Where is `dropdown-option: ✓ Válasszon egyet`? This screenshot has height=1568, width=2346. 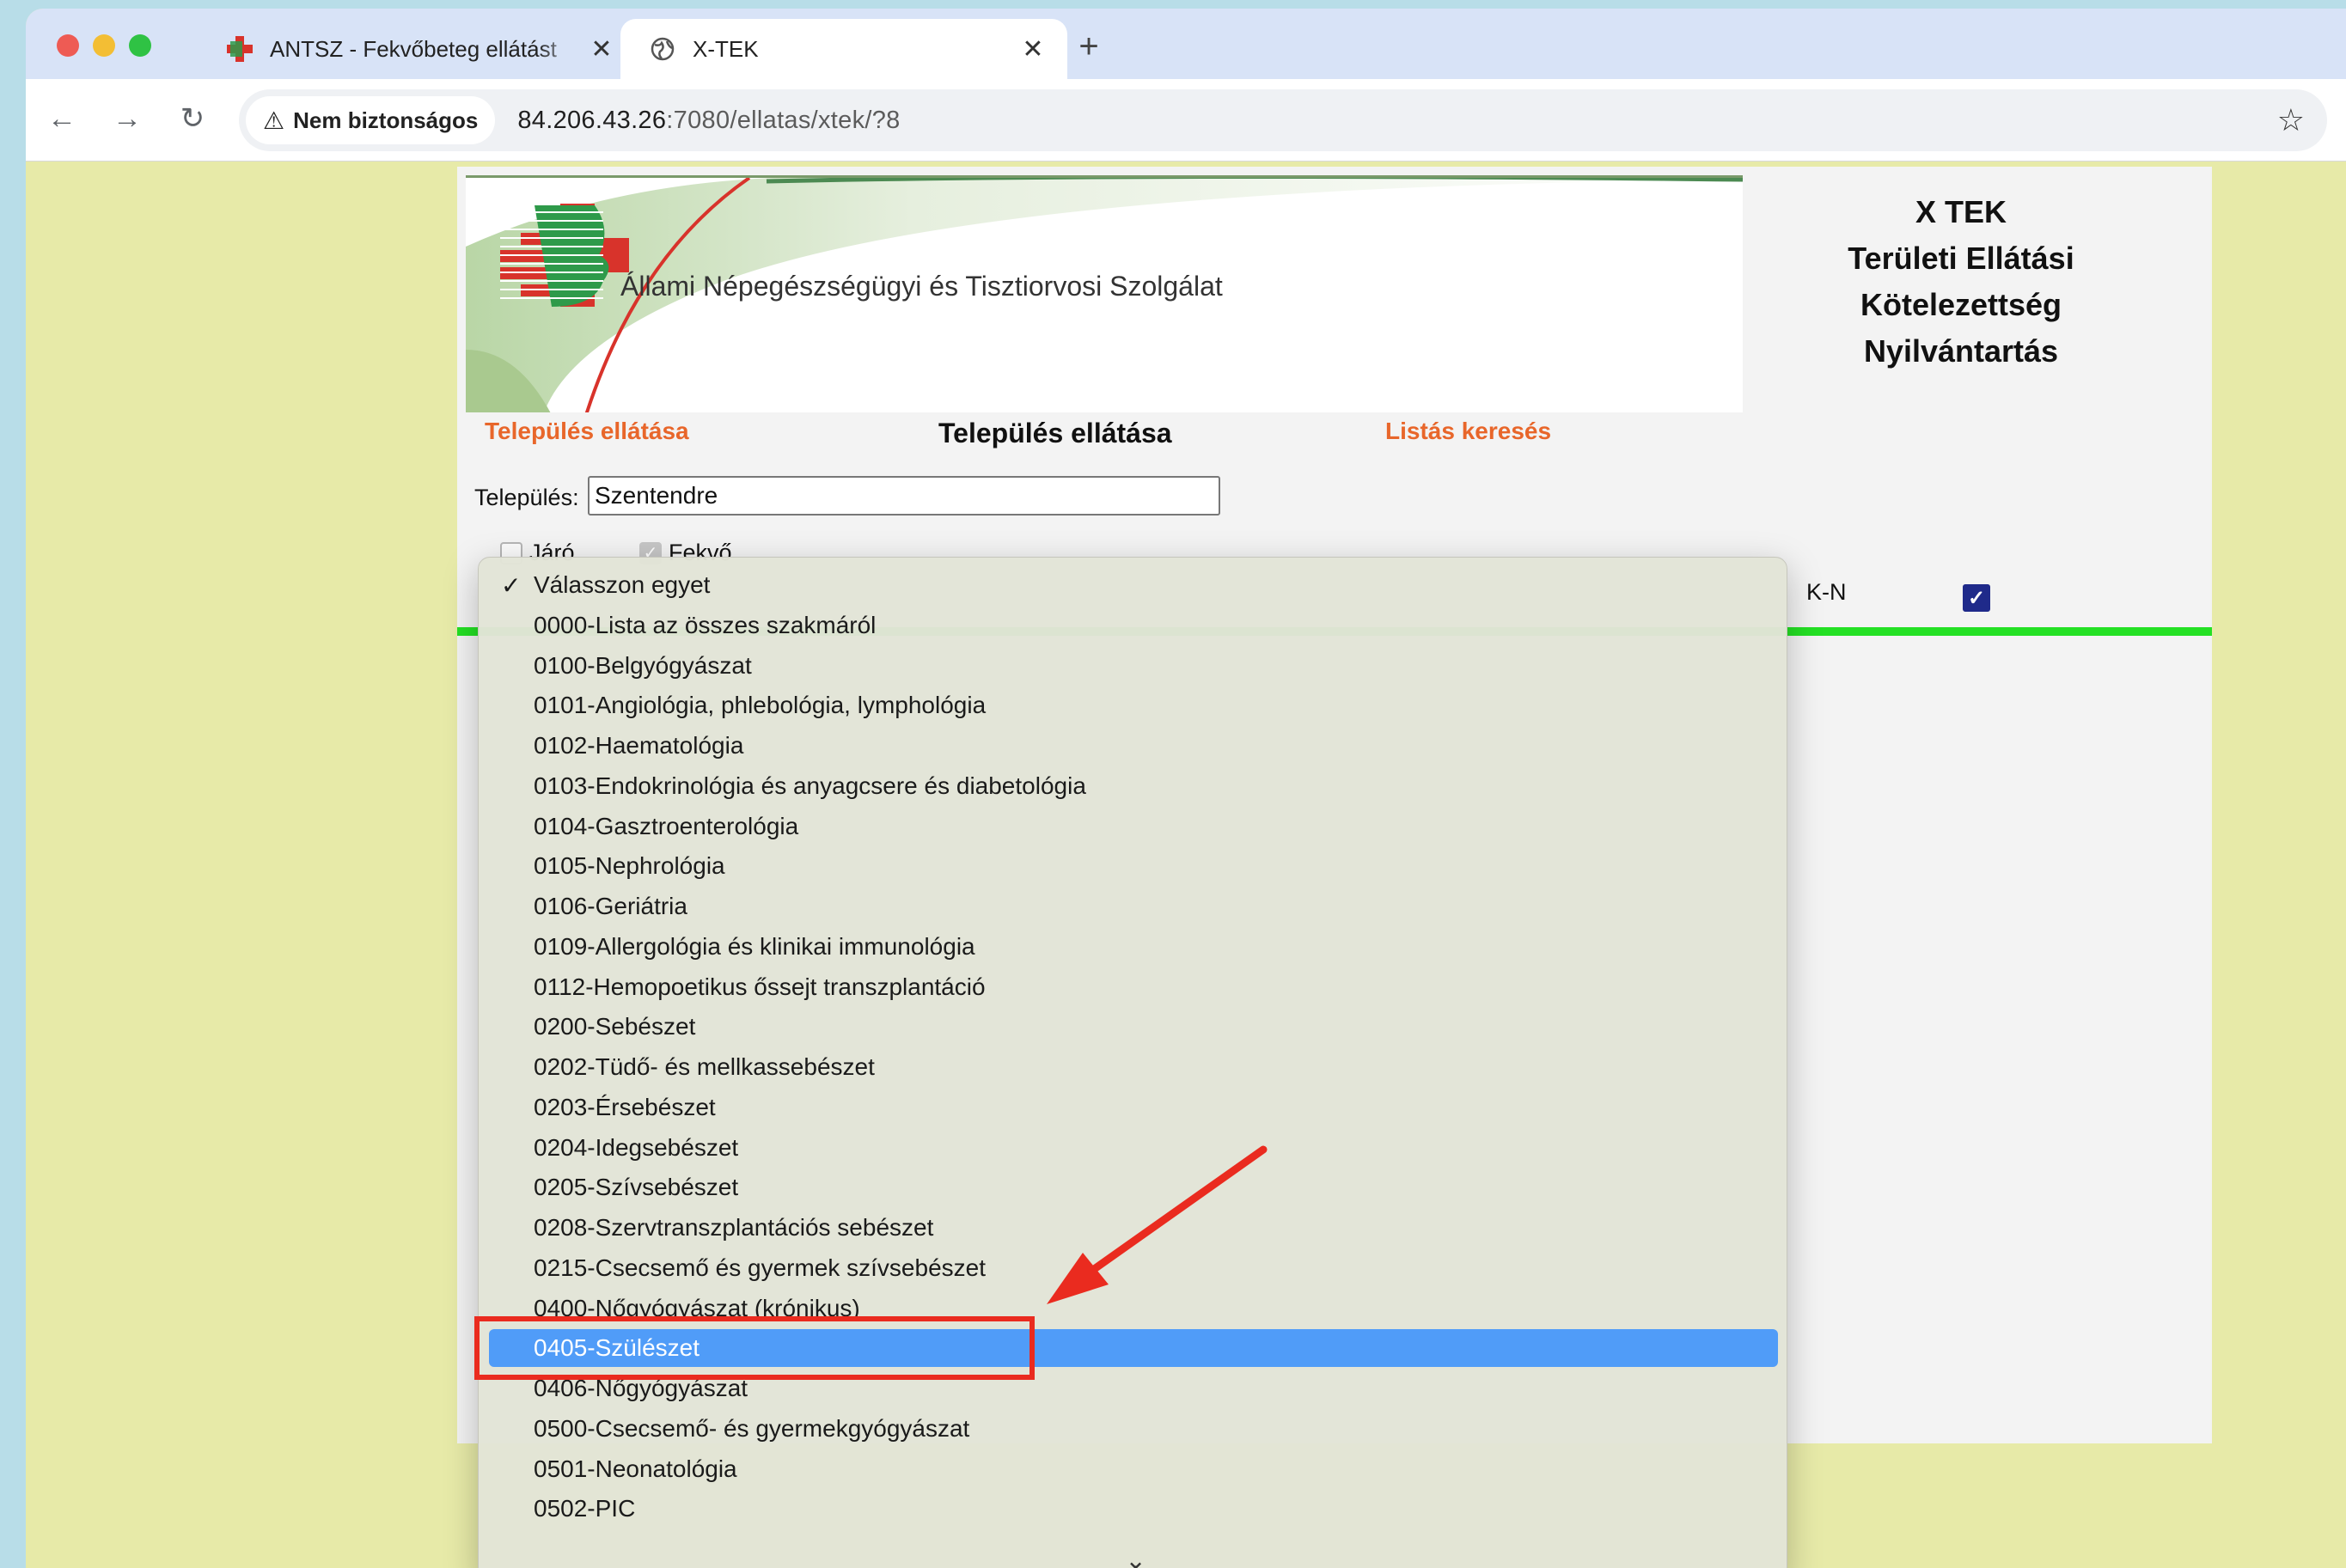 dropdown-option: ✓ Válasszon egyet is located at coordinates (1133, 585).